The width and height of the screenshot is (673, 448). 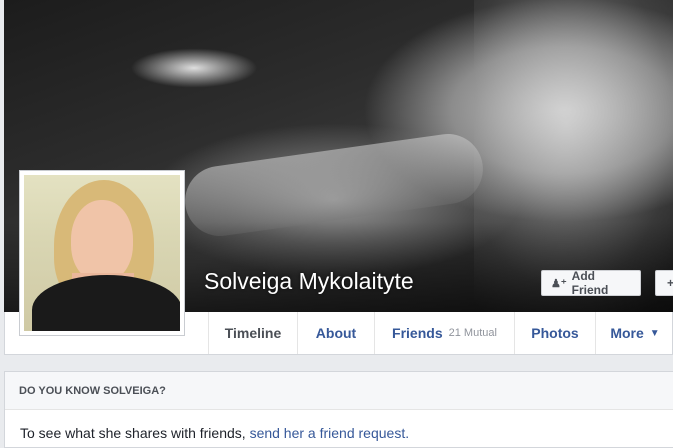 What do you see at coordinates (627, 333) in the screenshot?
I see `tab-label: More` at bounding box center [627, 333].